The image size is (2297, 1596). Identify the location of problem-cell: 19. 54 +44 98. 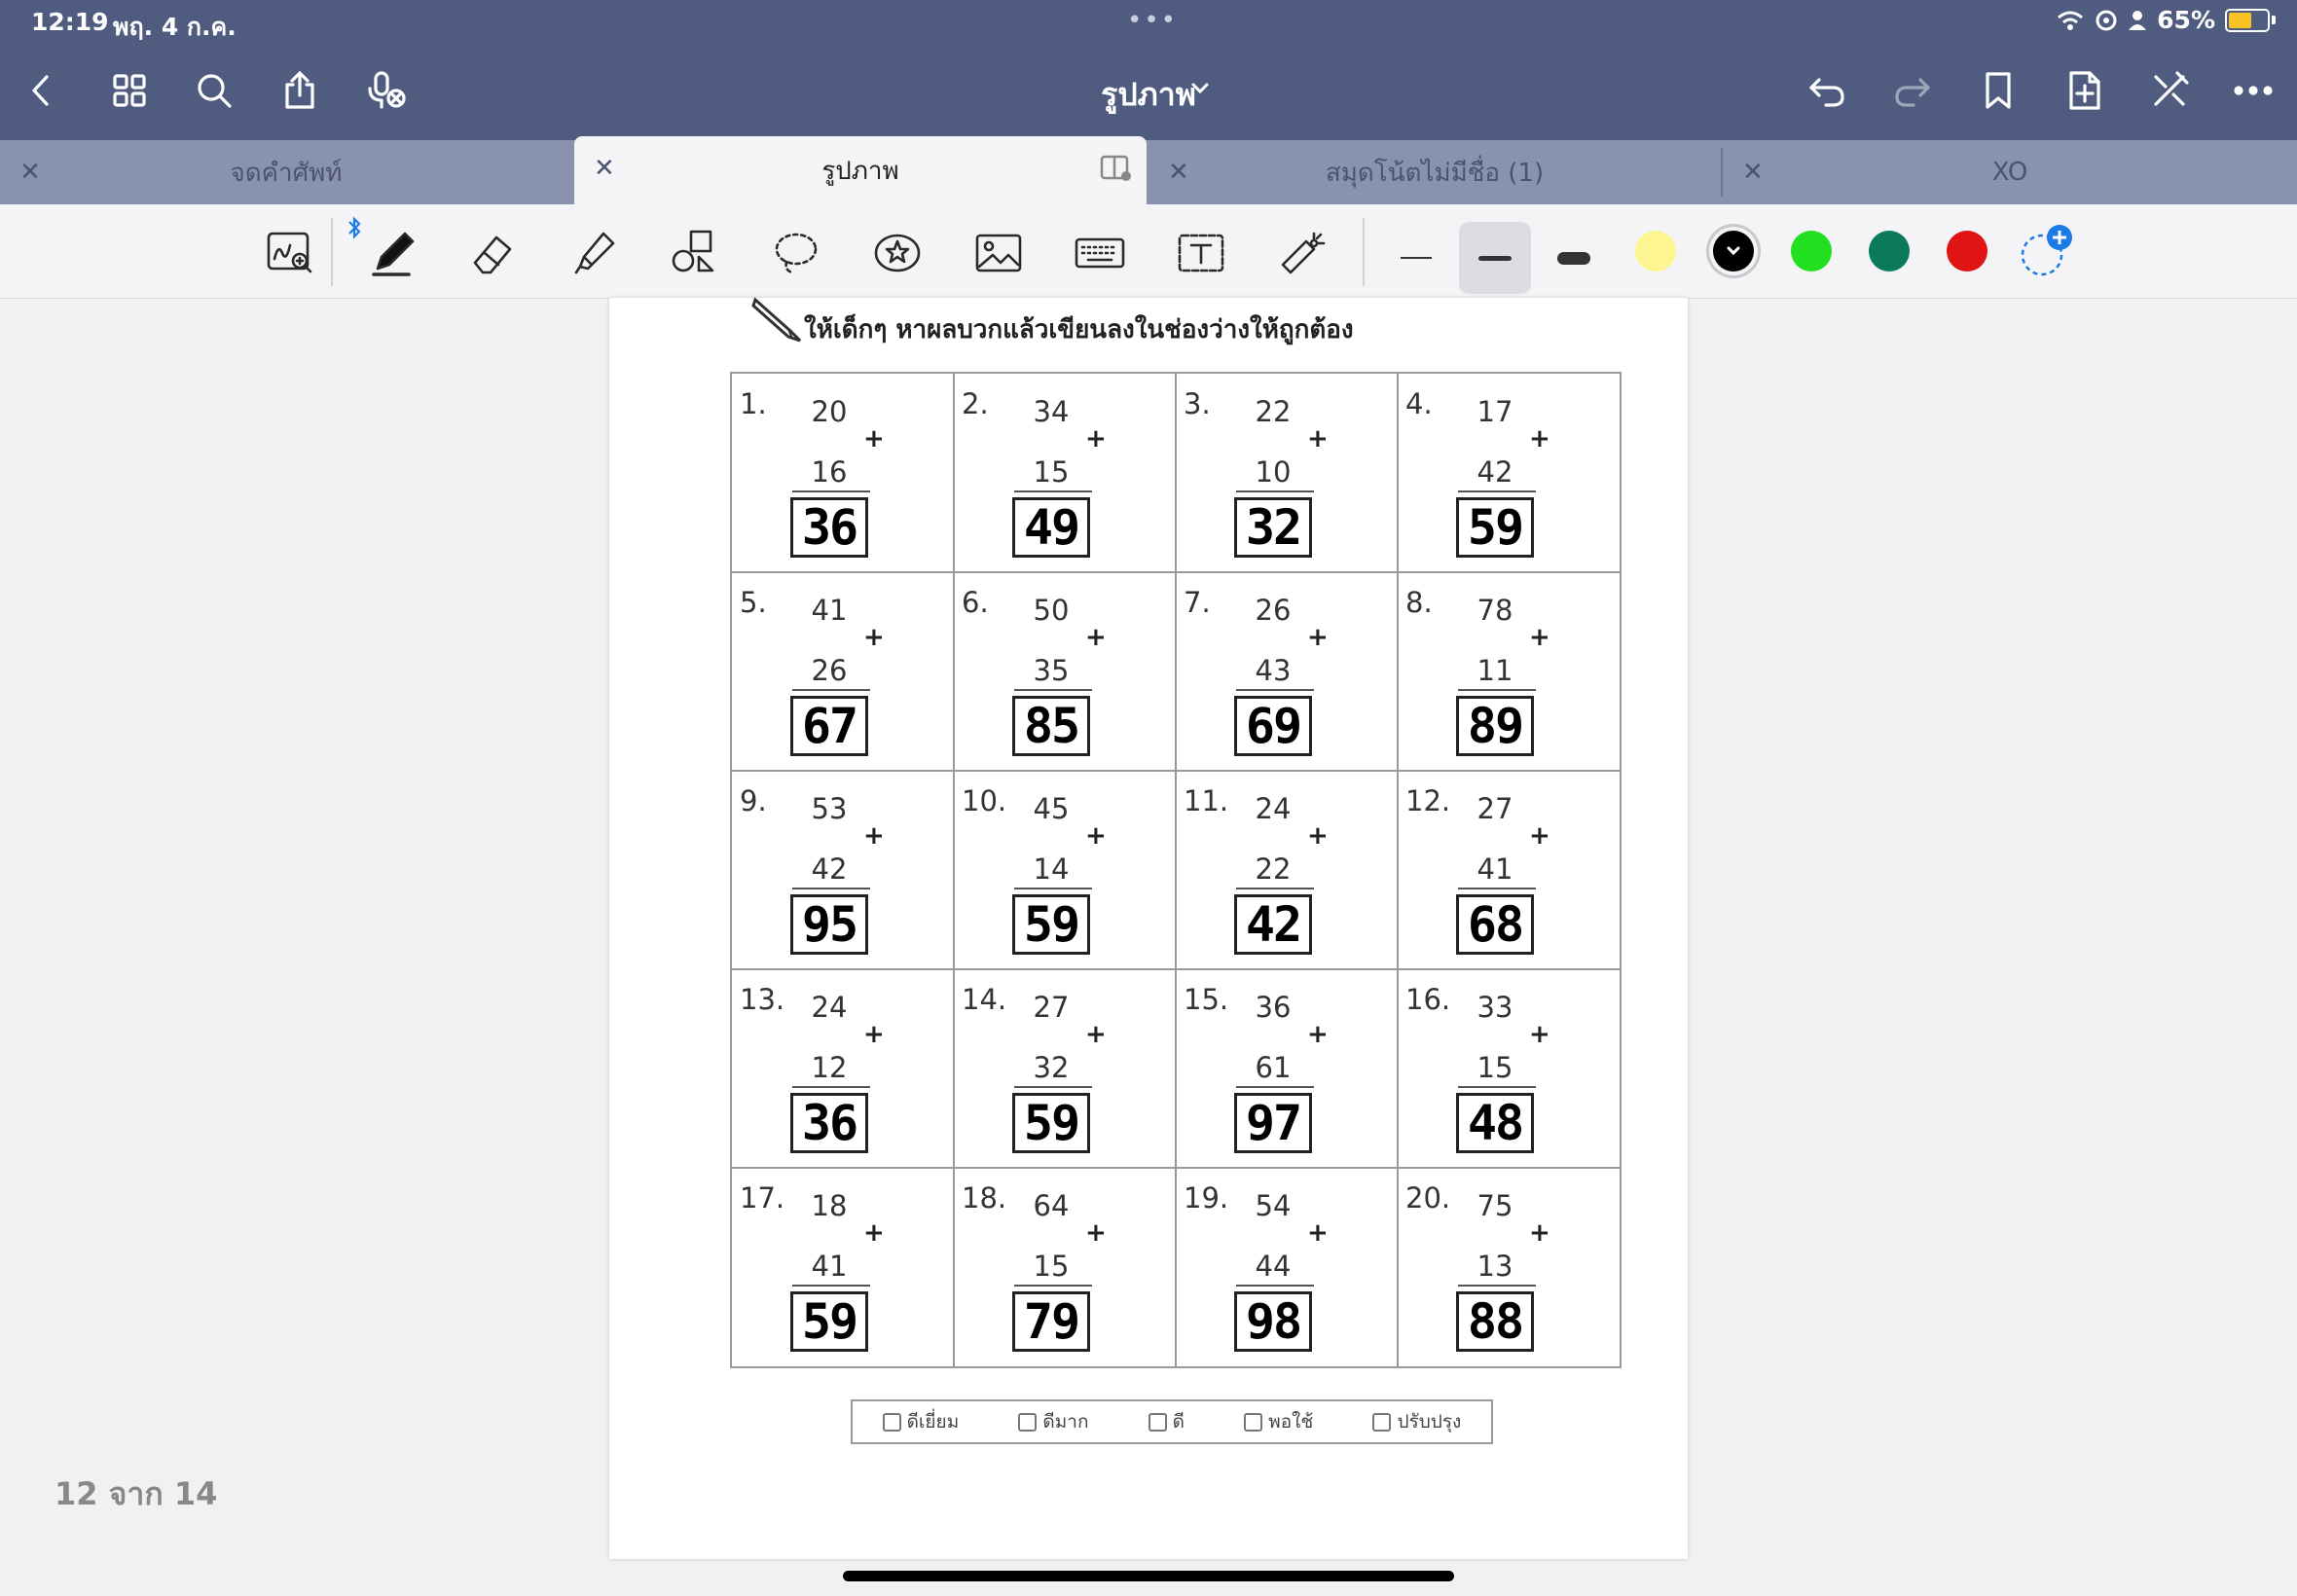
(1287, 1267).